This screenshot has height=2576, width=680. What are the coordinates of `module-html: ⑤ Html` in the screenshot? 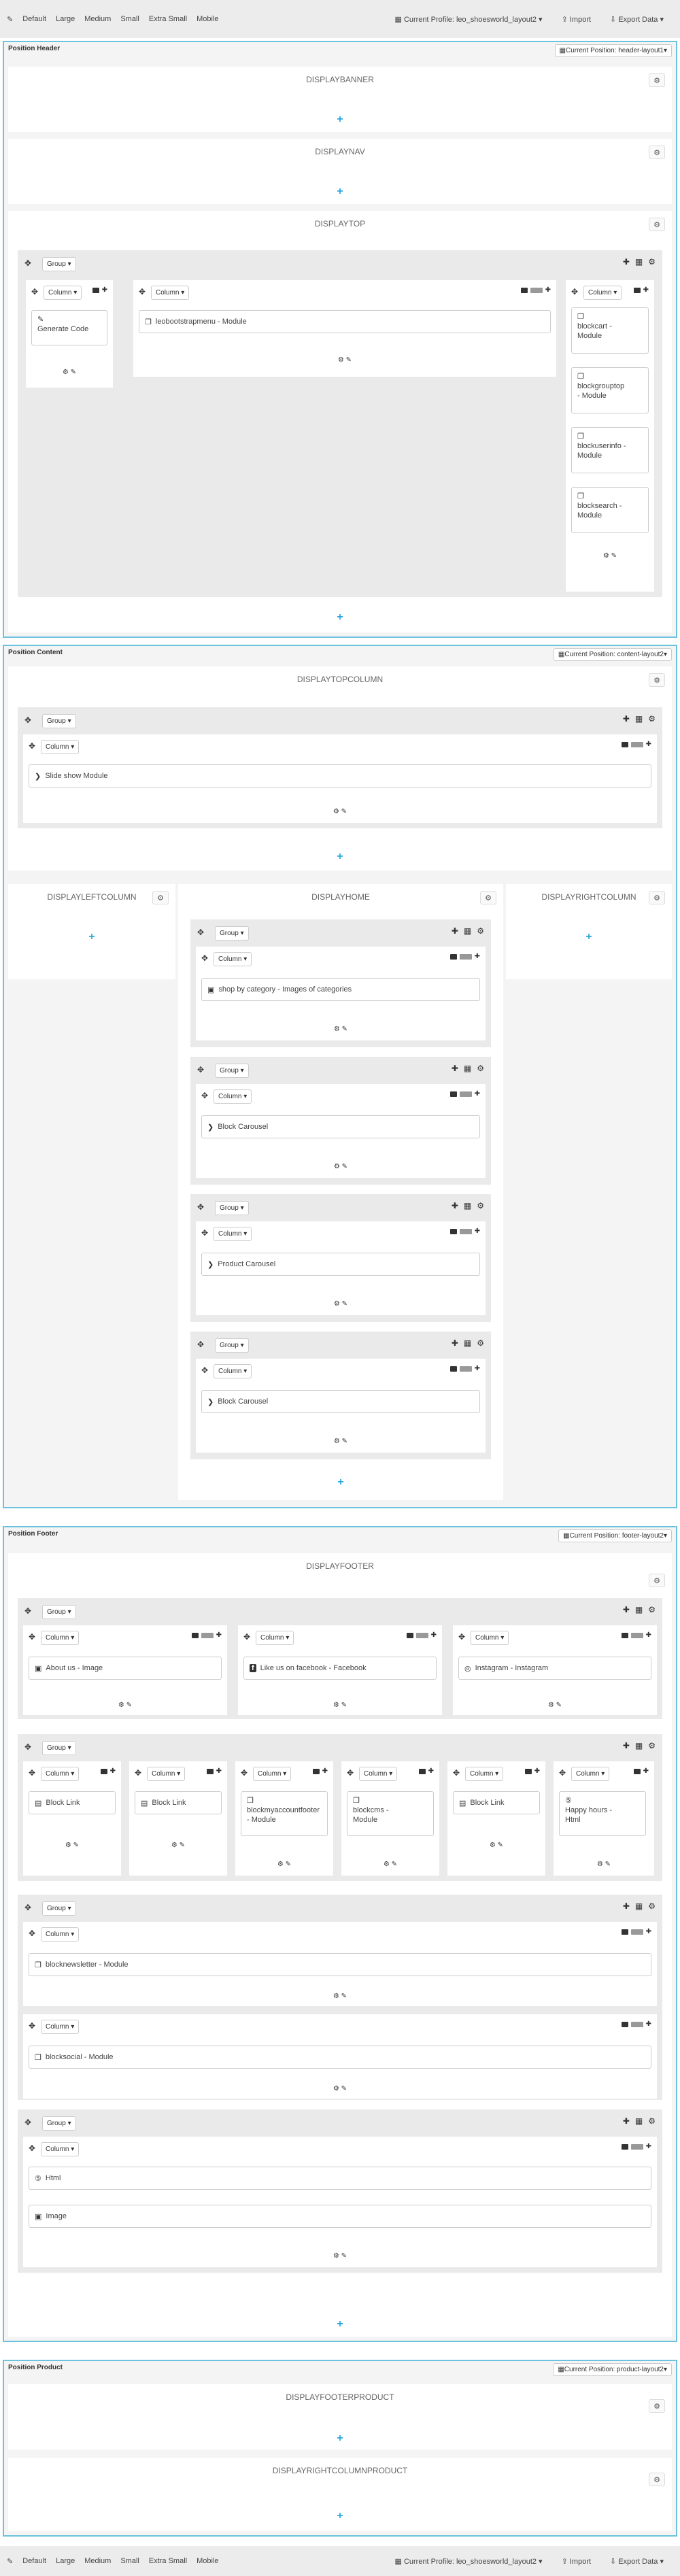 It's located at (340, 2178).